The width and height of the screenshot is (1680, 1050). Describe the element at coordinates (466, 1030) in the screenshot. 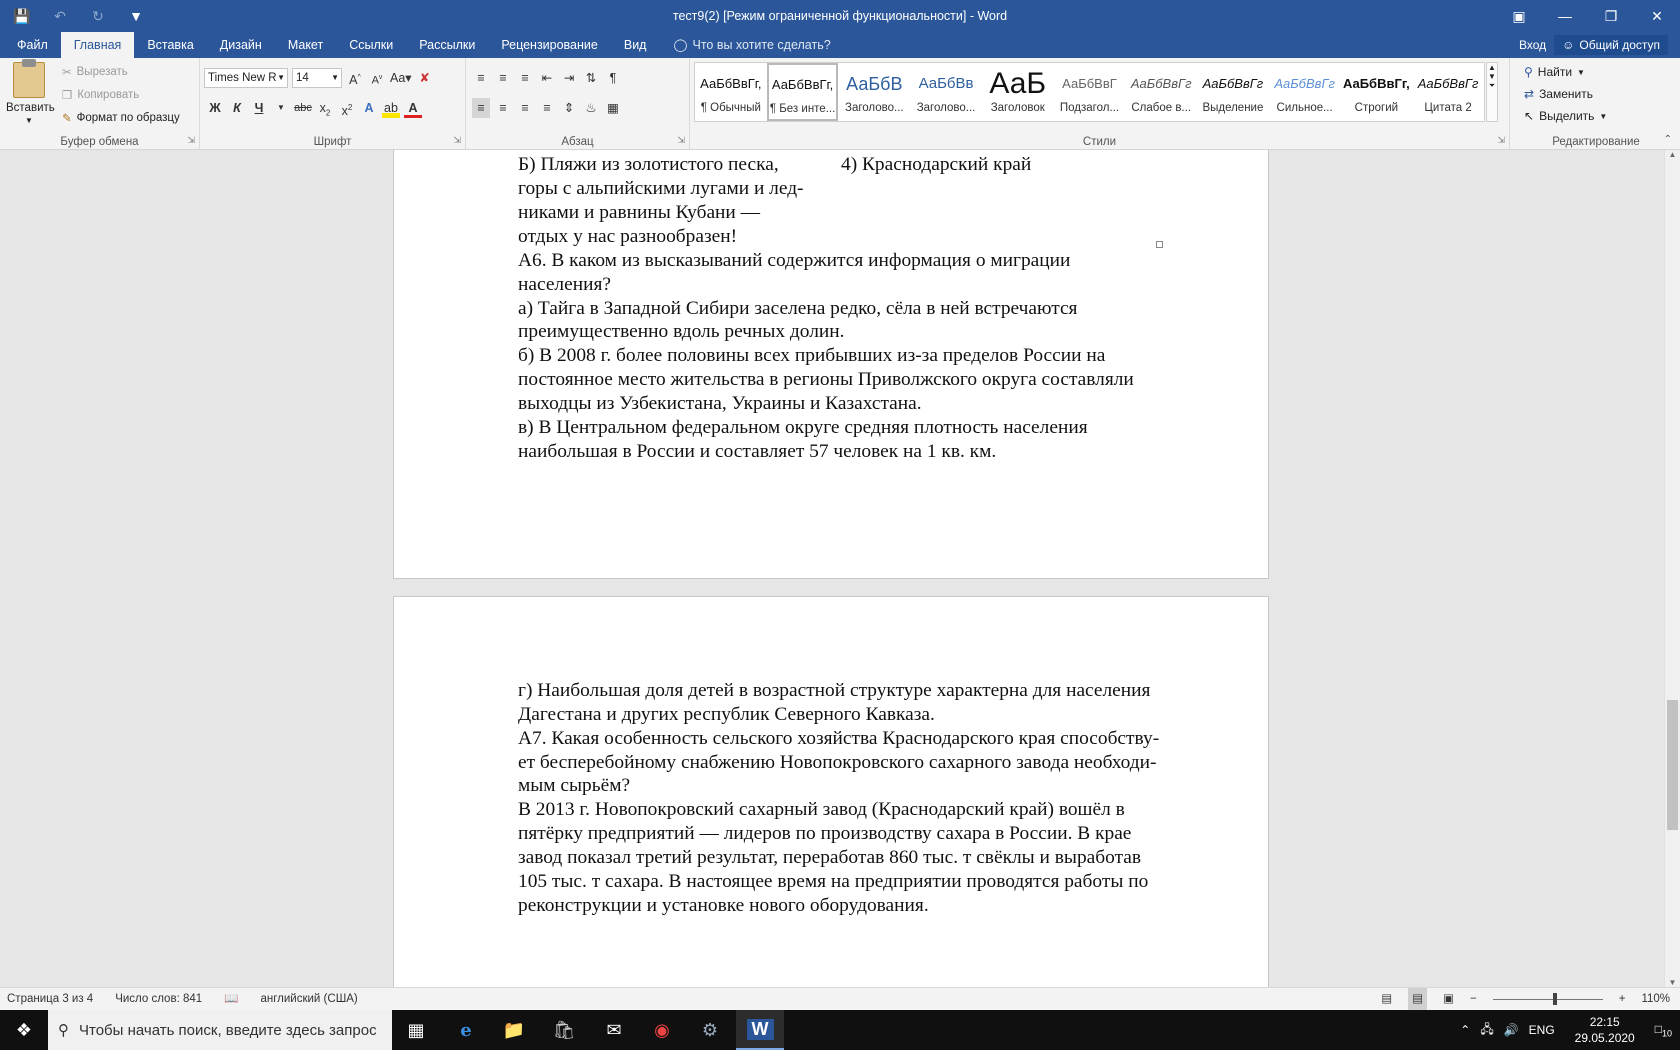

I see `edge-icon: e` at that location.